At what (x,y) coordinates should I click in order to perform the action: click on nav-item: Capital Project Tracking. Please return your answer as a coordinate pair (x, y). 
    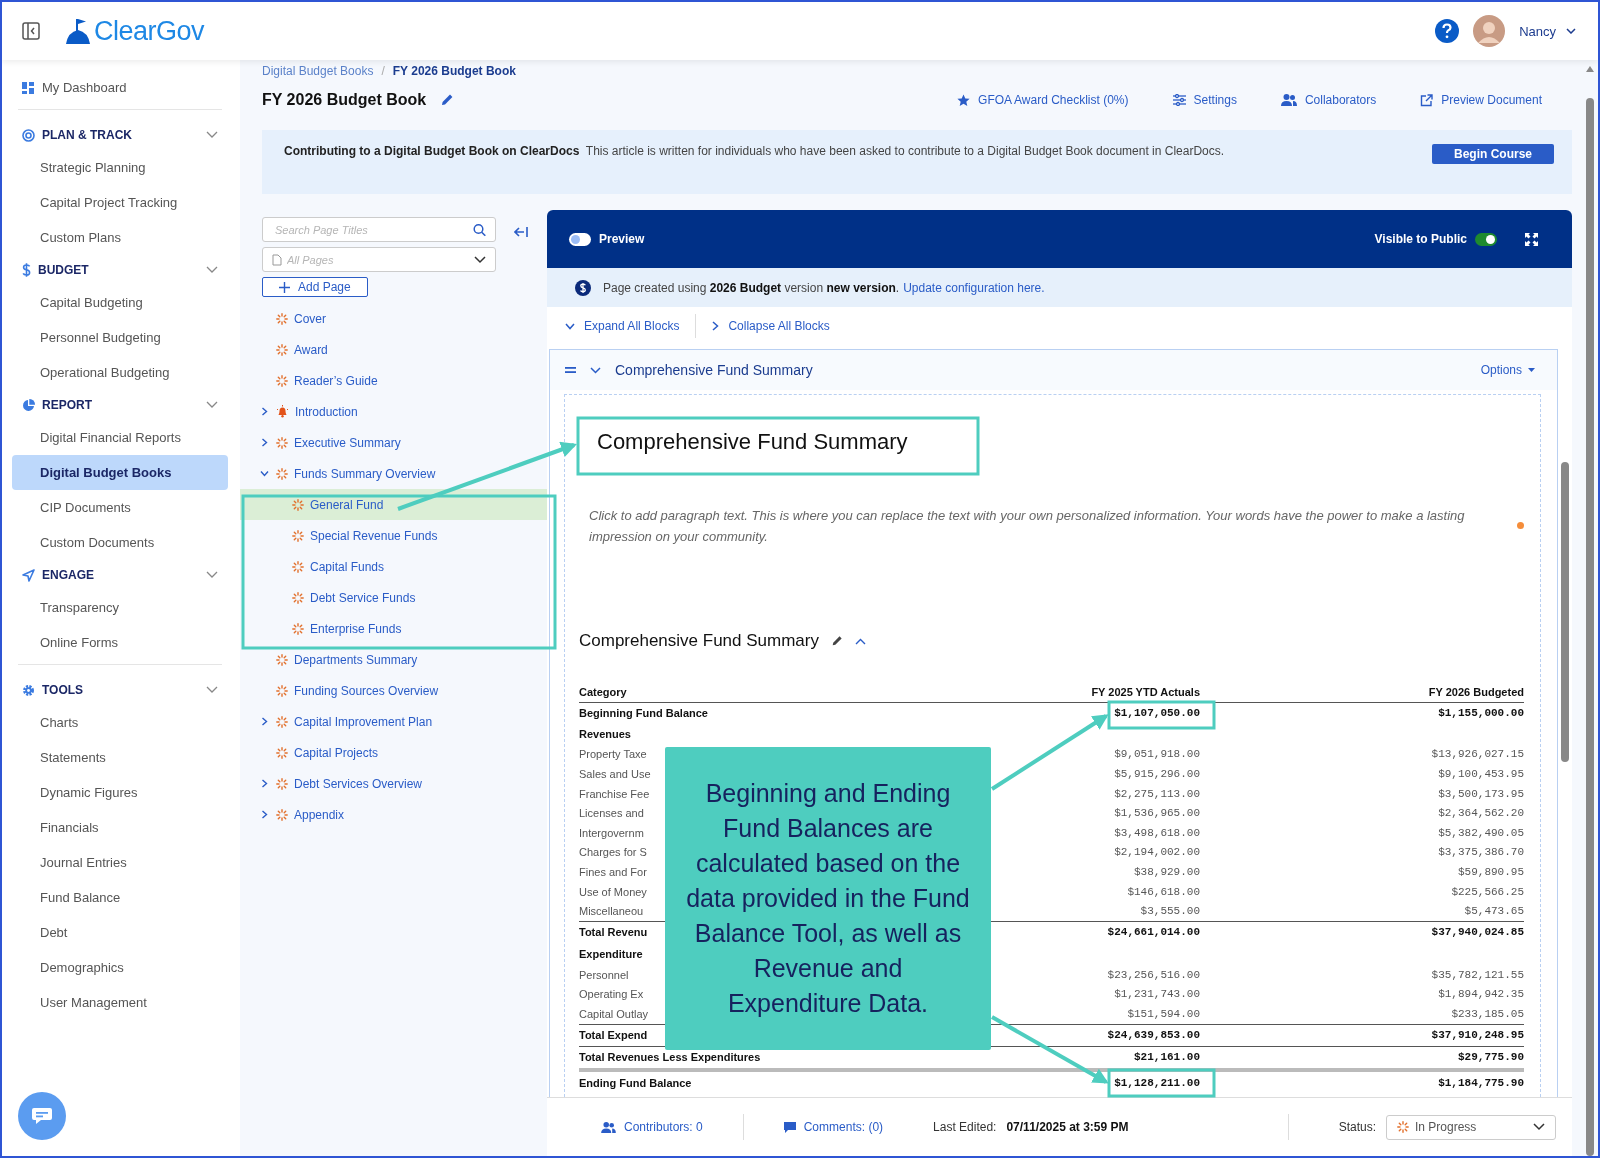
    Looking at the image, I should click on (120, 202).